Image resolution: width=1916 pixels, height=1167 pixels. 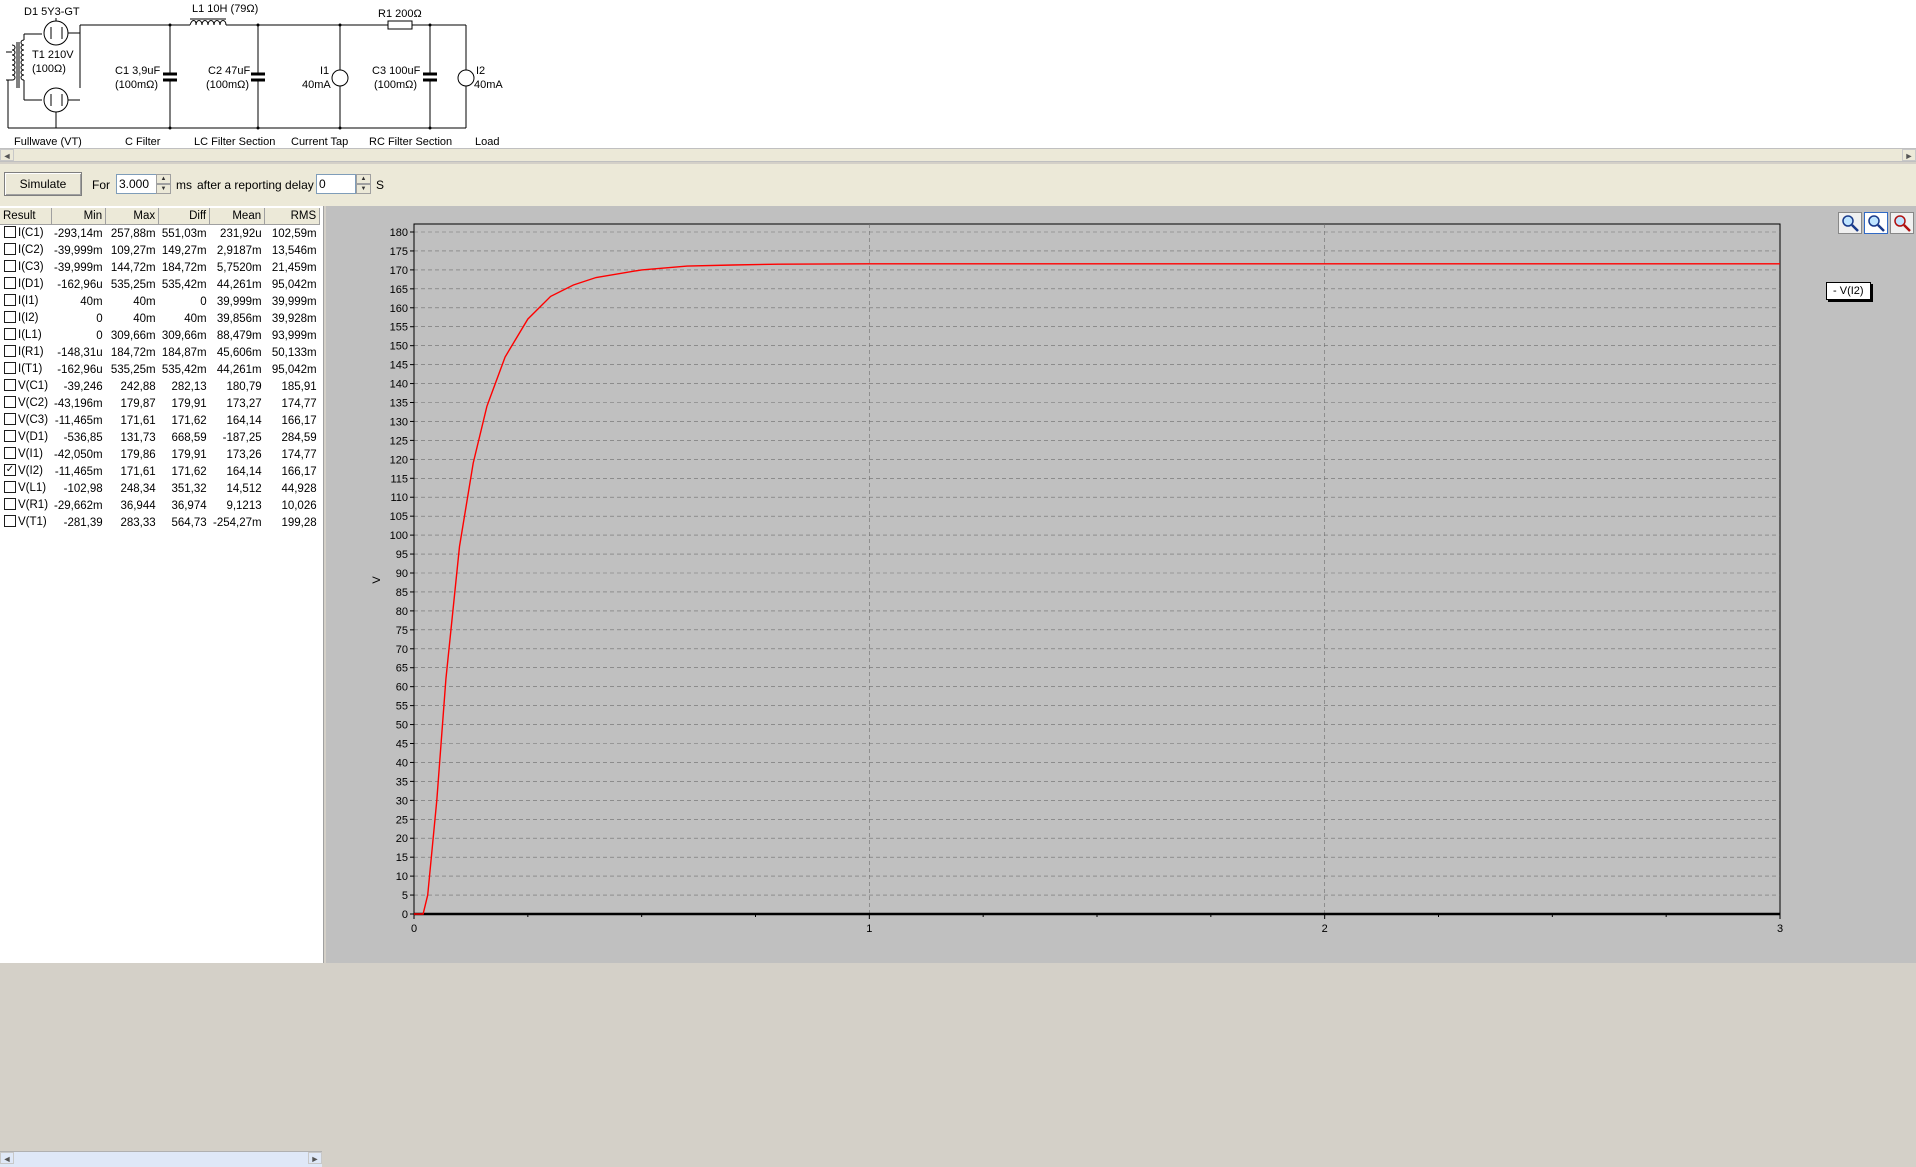 What do you see at coordinates (25, 352) in the screenshot?
I see `result-name-cell: I(R1)` at bounding box center [25, 352].